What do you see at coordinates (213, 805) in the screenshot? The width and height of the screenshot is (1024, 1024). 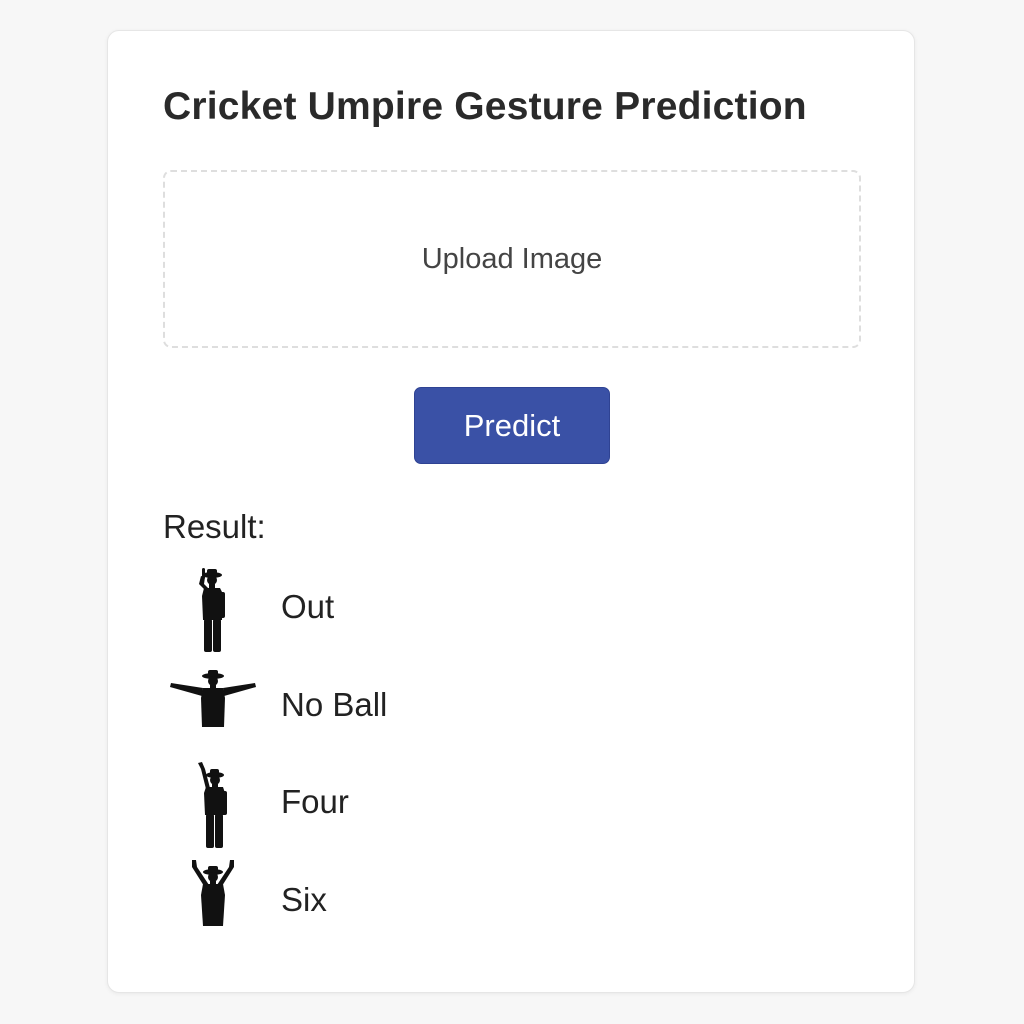 I see `umpire-four-signal-icon` at bounding box center [213, 805].